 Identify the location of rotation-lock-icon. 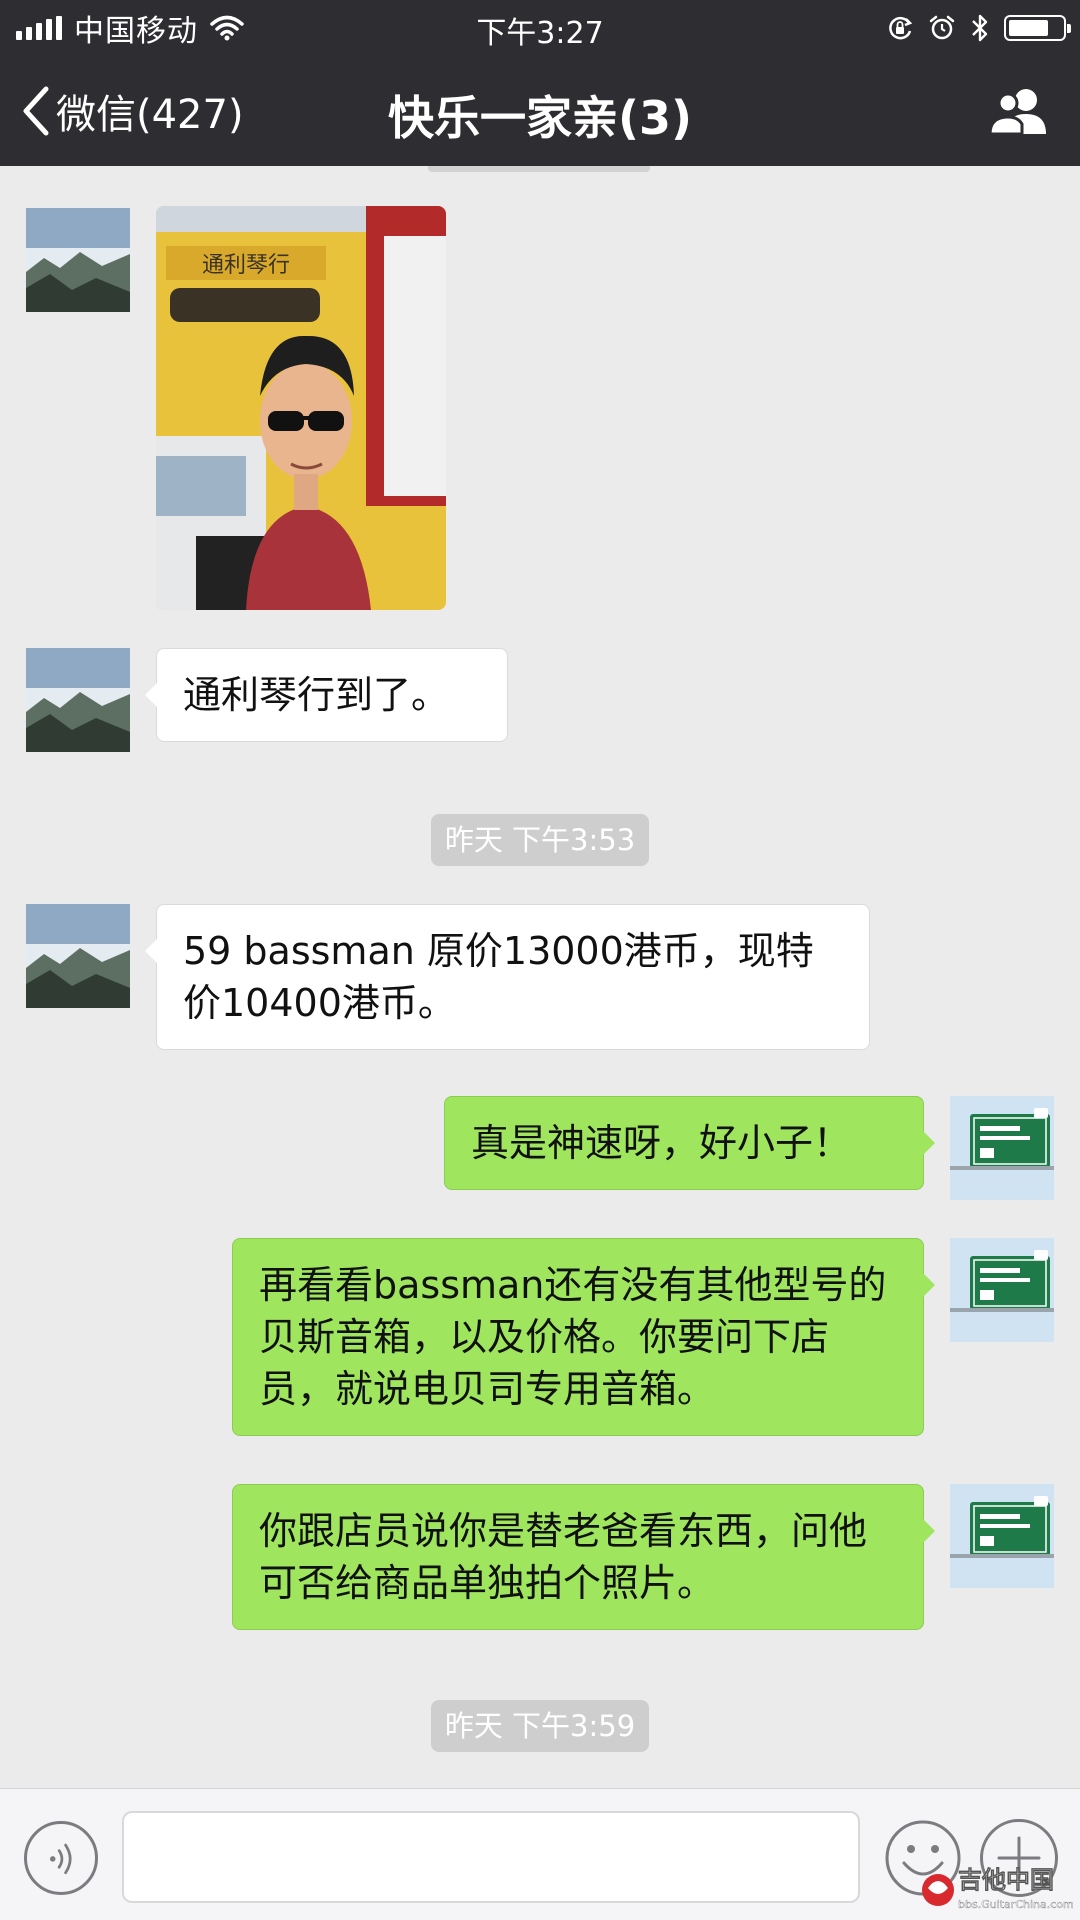
(901, 28).